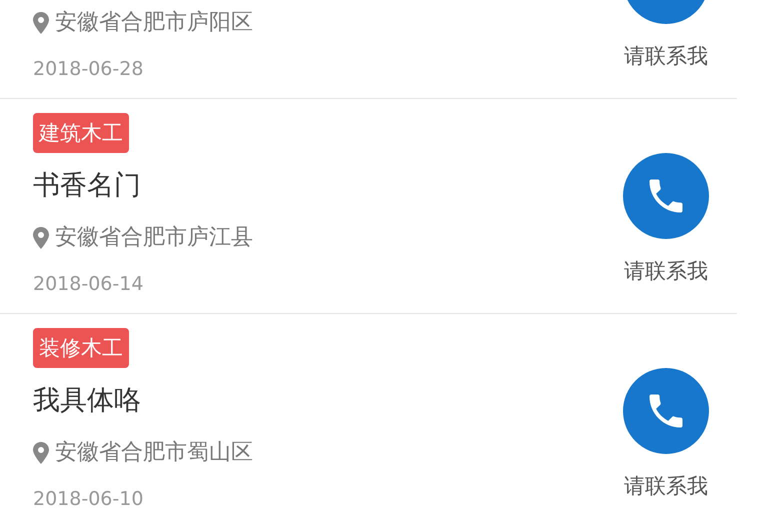 The width and height of the screenshot is (768, 510). I want to click on post-date: 2018-06-14, so click(88, 284).